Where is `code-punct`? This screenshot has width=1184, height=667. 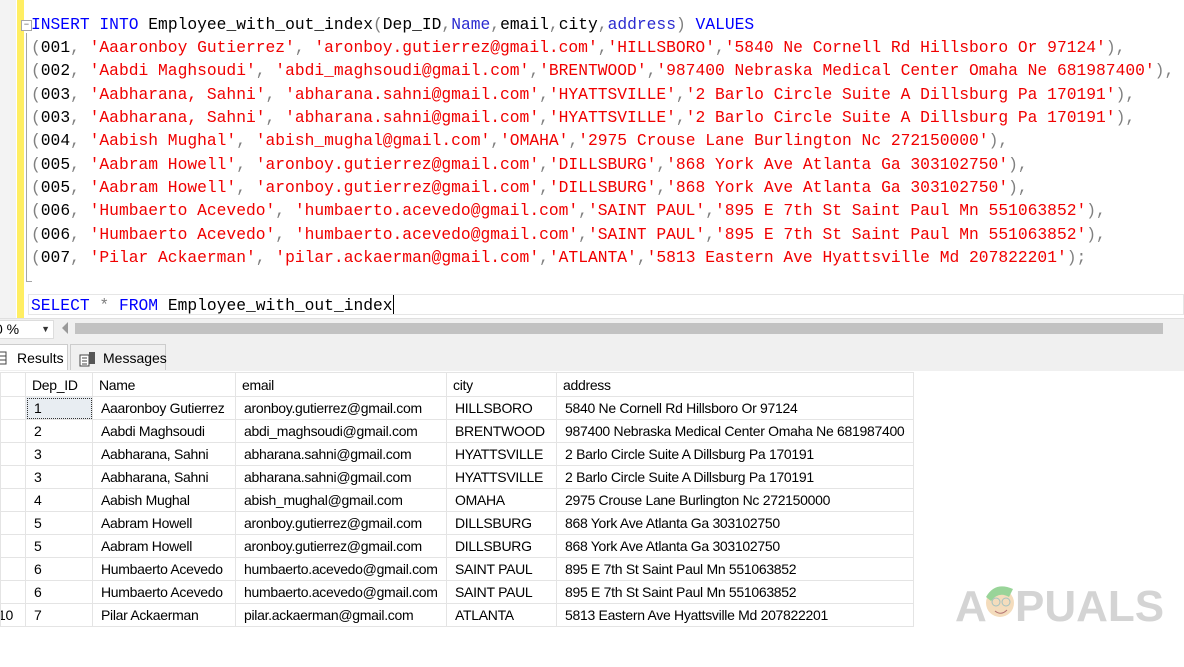
code-punct is located at coordinates (114, 305).